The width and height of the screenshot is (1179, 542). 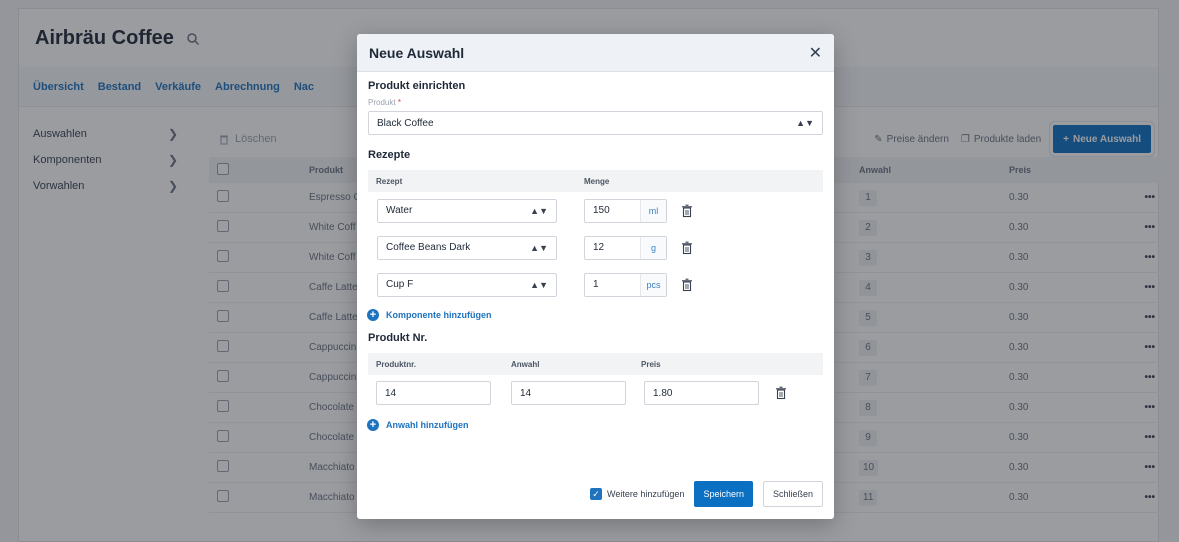 I want to click on product-no-table-header: Produktnr. Anwahl Preis, so click(x=595, y=364).